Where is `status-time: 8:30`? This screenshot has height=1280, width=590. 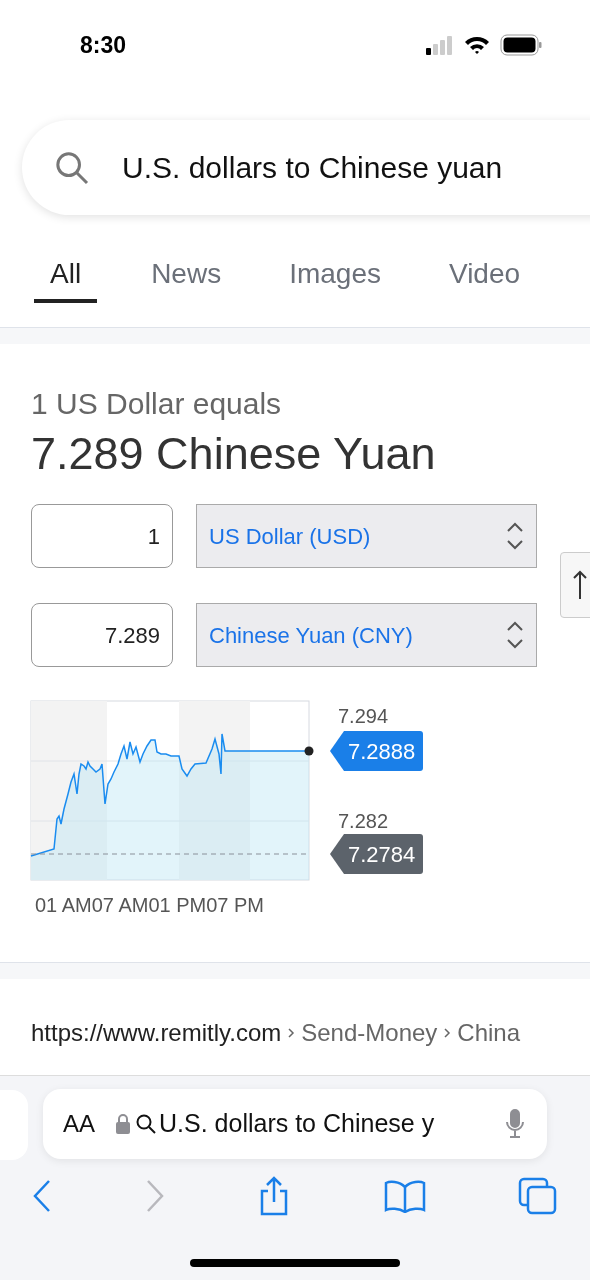
status-time: 8:30 is located at coordinates (103, 45).